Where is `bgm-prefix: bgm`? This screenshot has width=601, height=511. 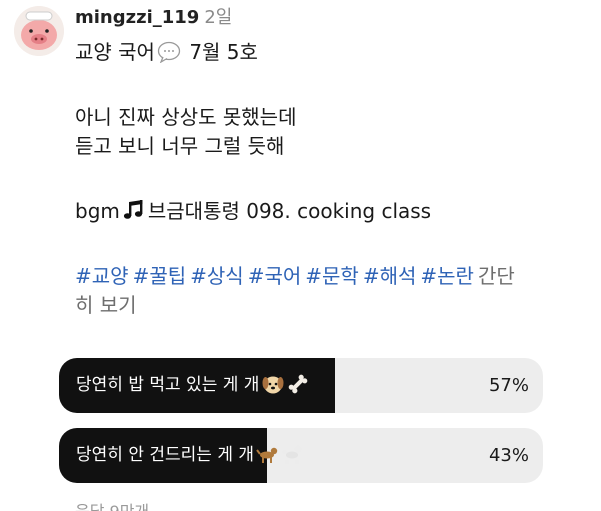
bgm-prefix: bgm is located at coordinates (97, 211).